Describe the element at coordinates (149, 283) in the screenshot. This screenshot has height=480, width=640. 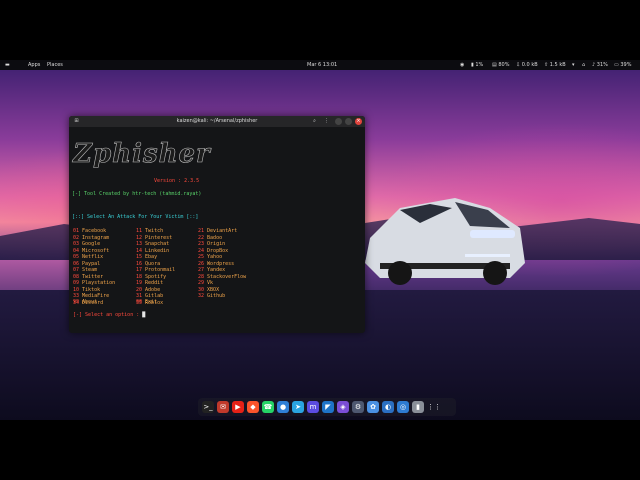
I see `menu-option: 19 Reddit` at that location.